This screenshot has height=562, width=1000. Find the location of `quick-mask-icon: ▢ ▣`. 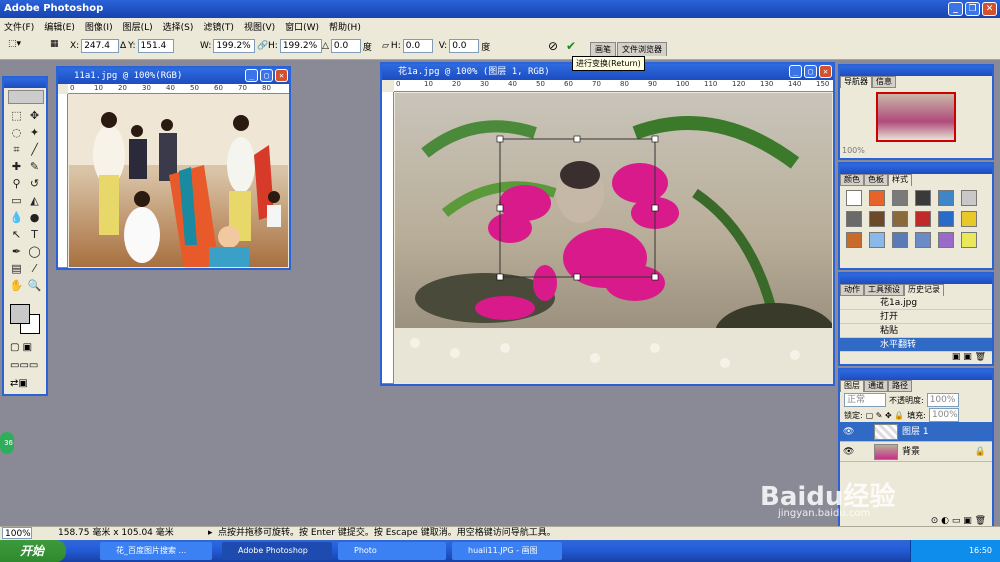

quick-mask-icon: ▢ ▣ is located at coordinates (21, 347).